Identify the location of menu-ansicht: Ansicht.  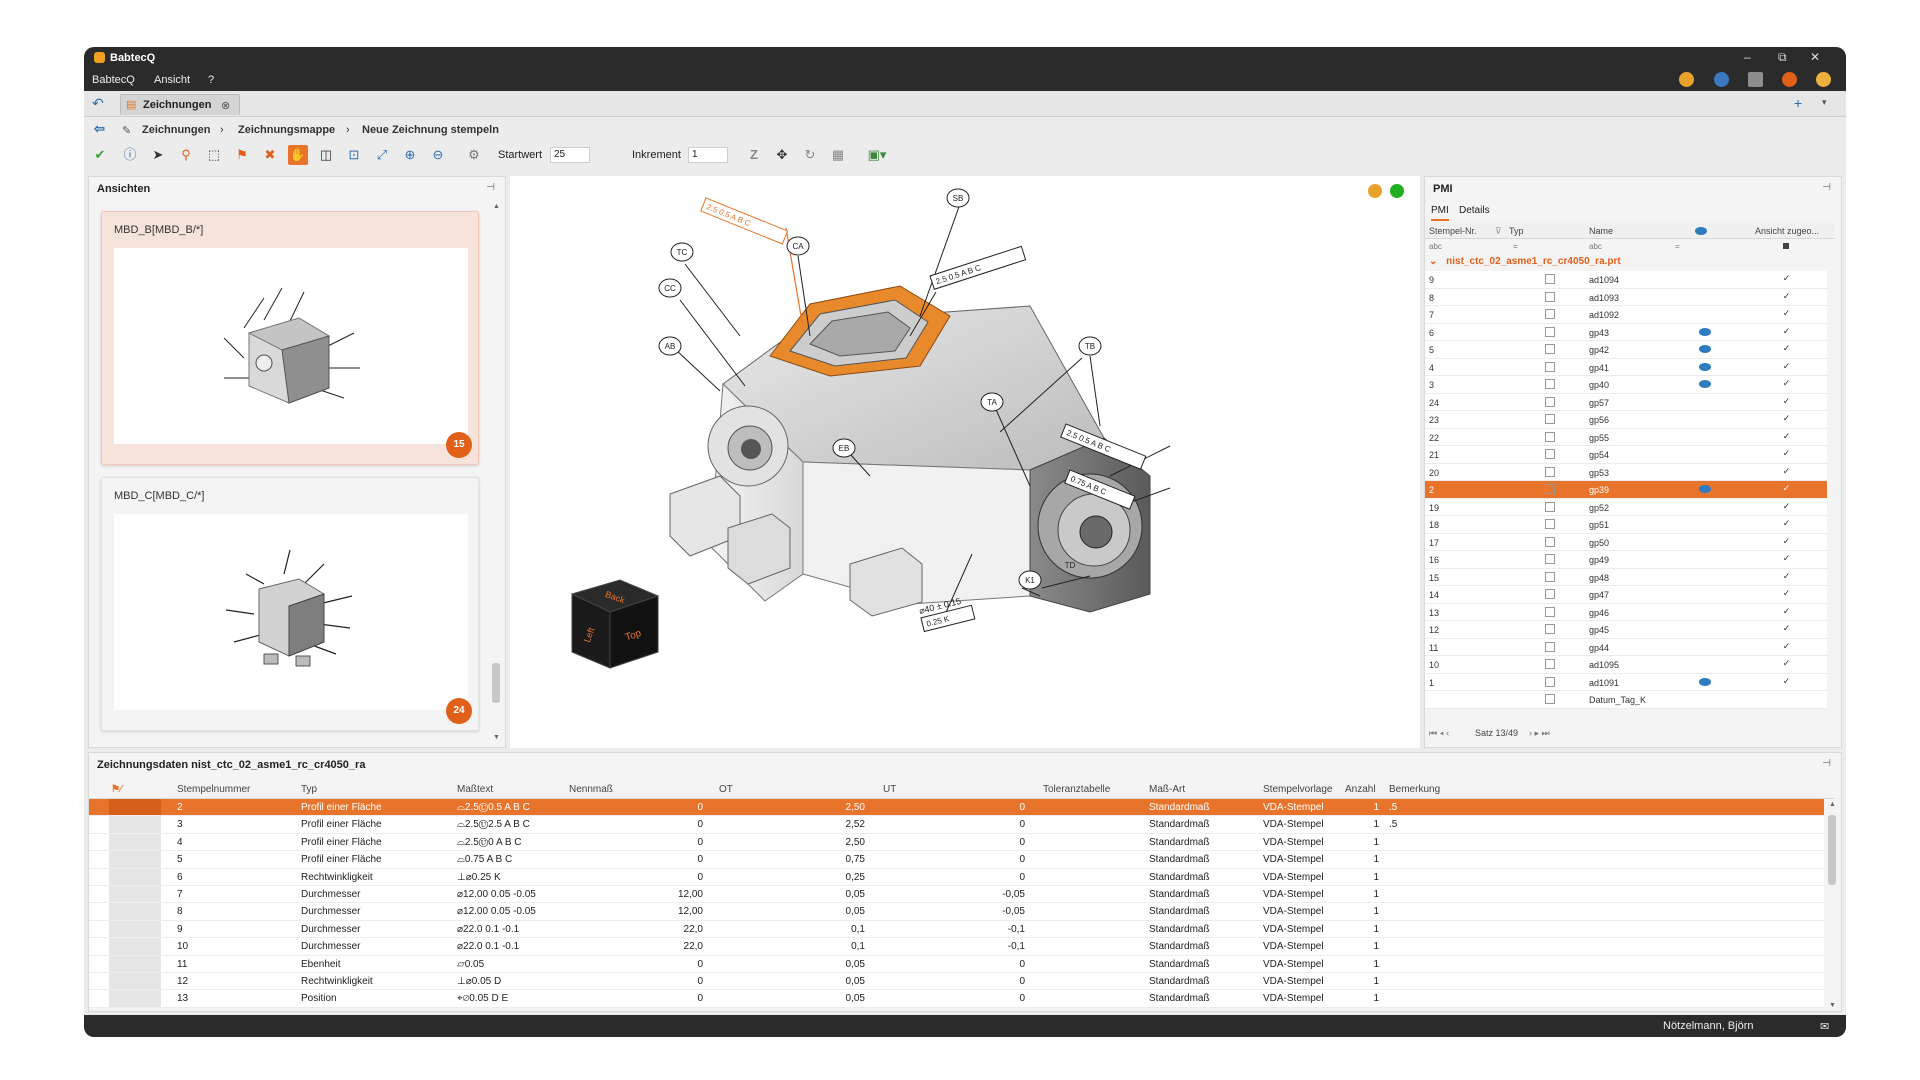
(172, 80).